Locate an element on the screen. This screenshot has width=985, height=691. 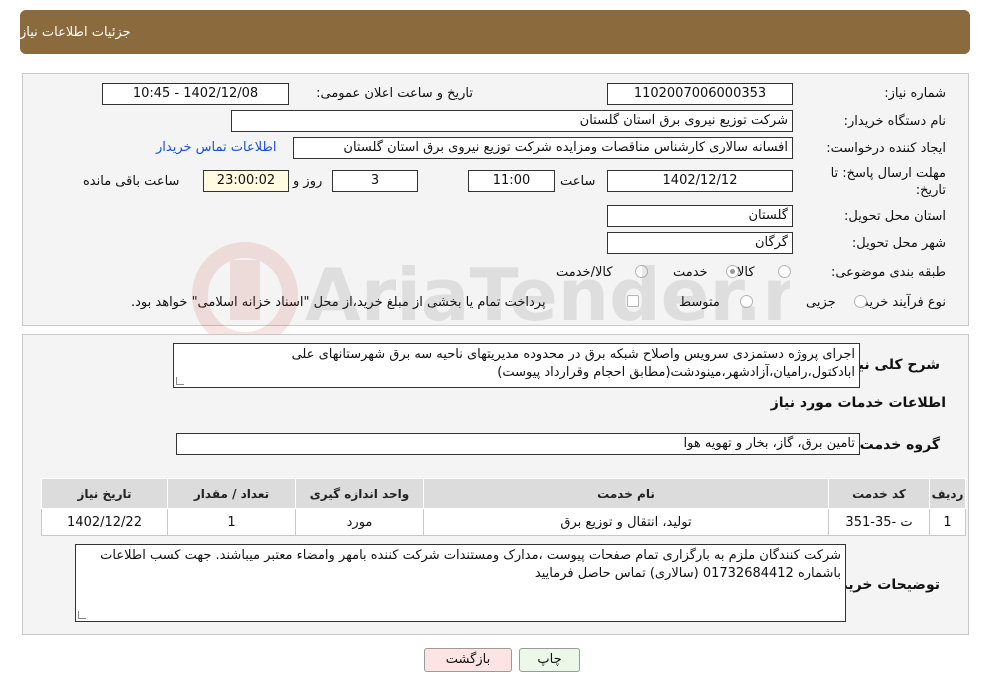
category-option-service: خدمت is located at coordinates (690, 272).